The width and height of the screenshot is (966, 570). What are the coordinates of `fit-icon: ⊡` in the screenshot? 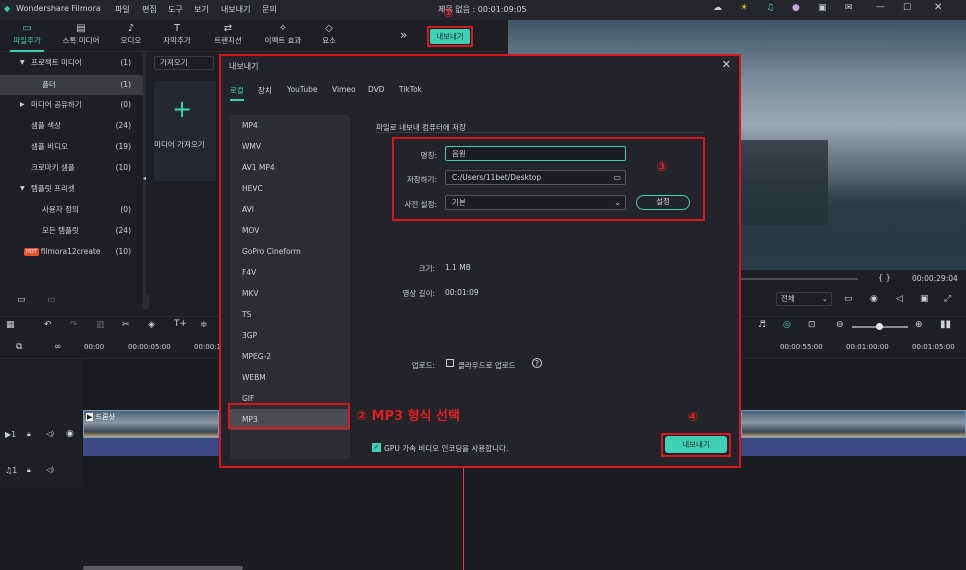 It's located at (812, 325).